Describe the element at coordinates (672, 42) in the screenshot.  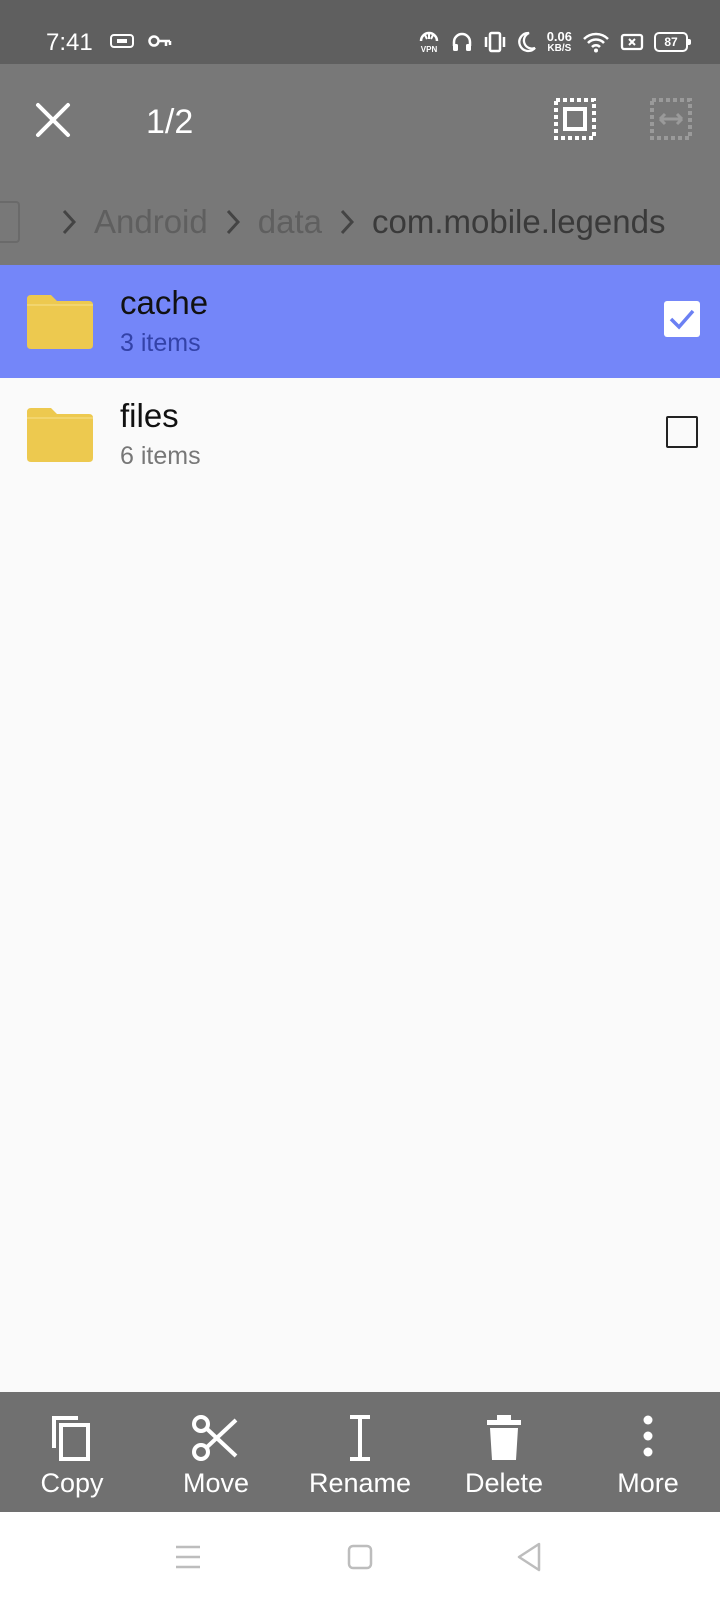
I see `battery-icon: 87` at that location.